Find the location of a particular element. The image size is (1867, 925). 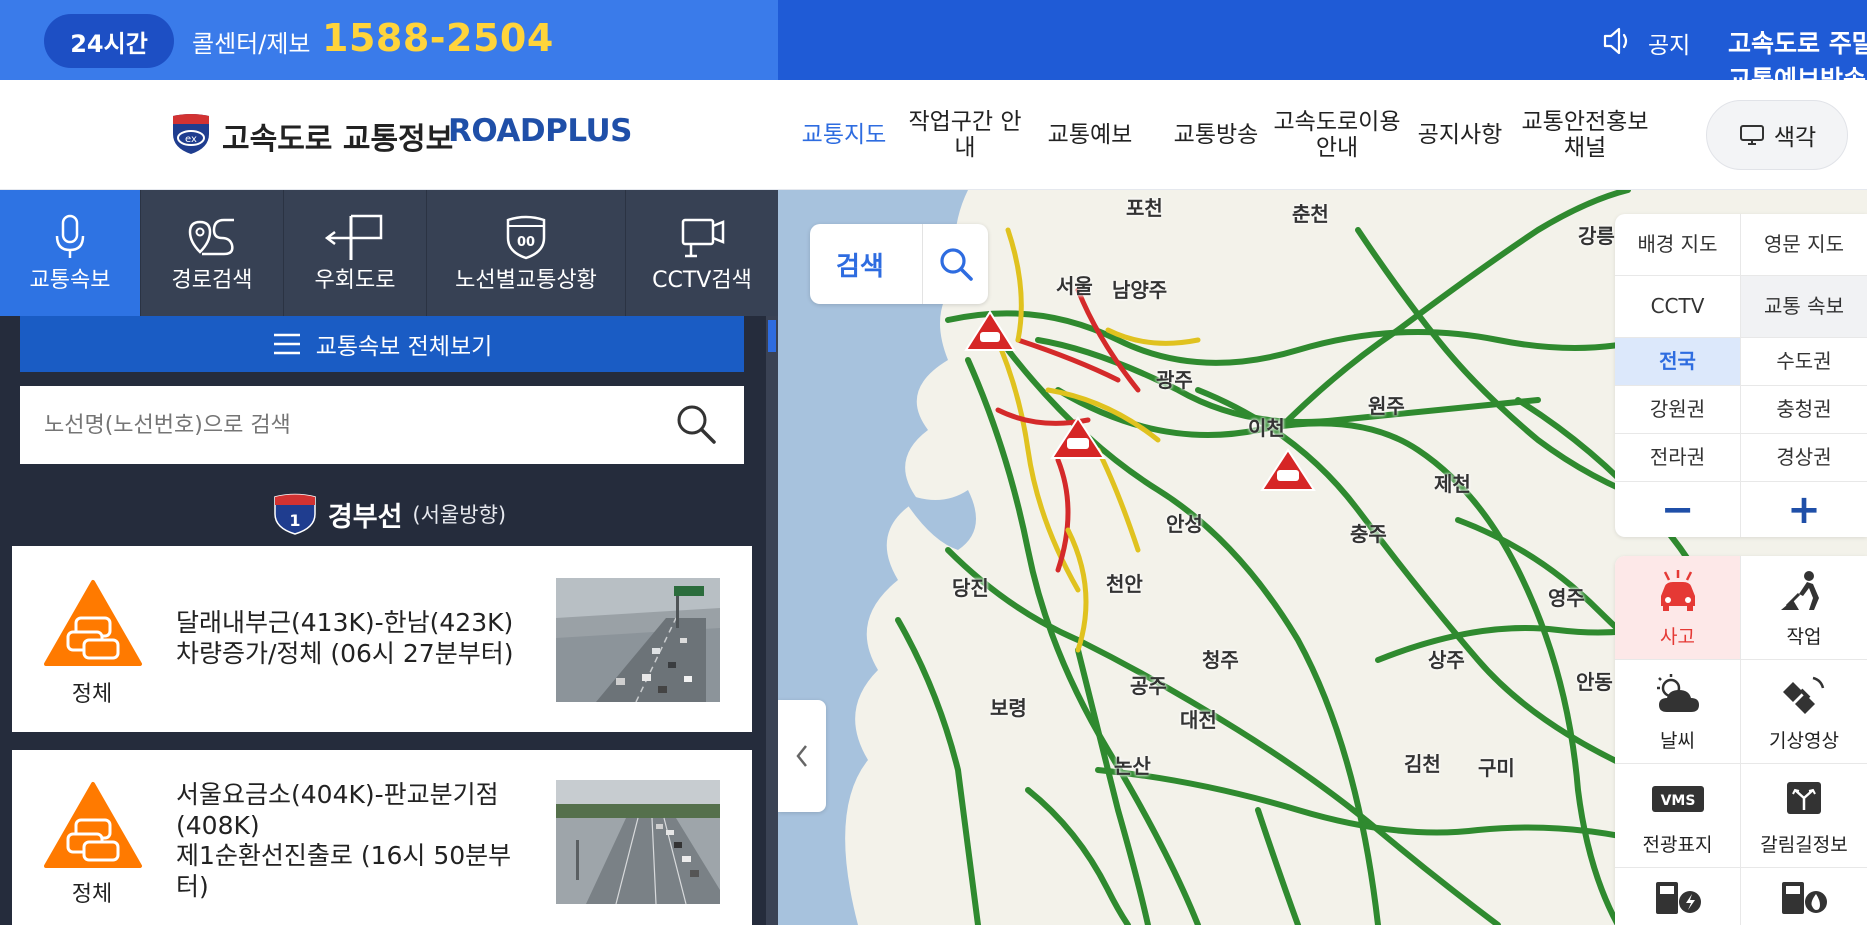

tab-traffic-news: 교통속보 is located at coordinates (70, 253).